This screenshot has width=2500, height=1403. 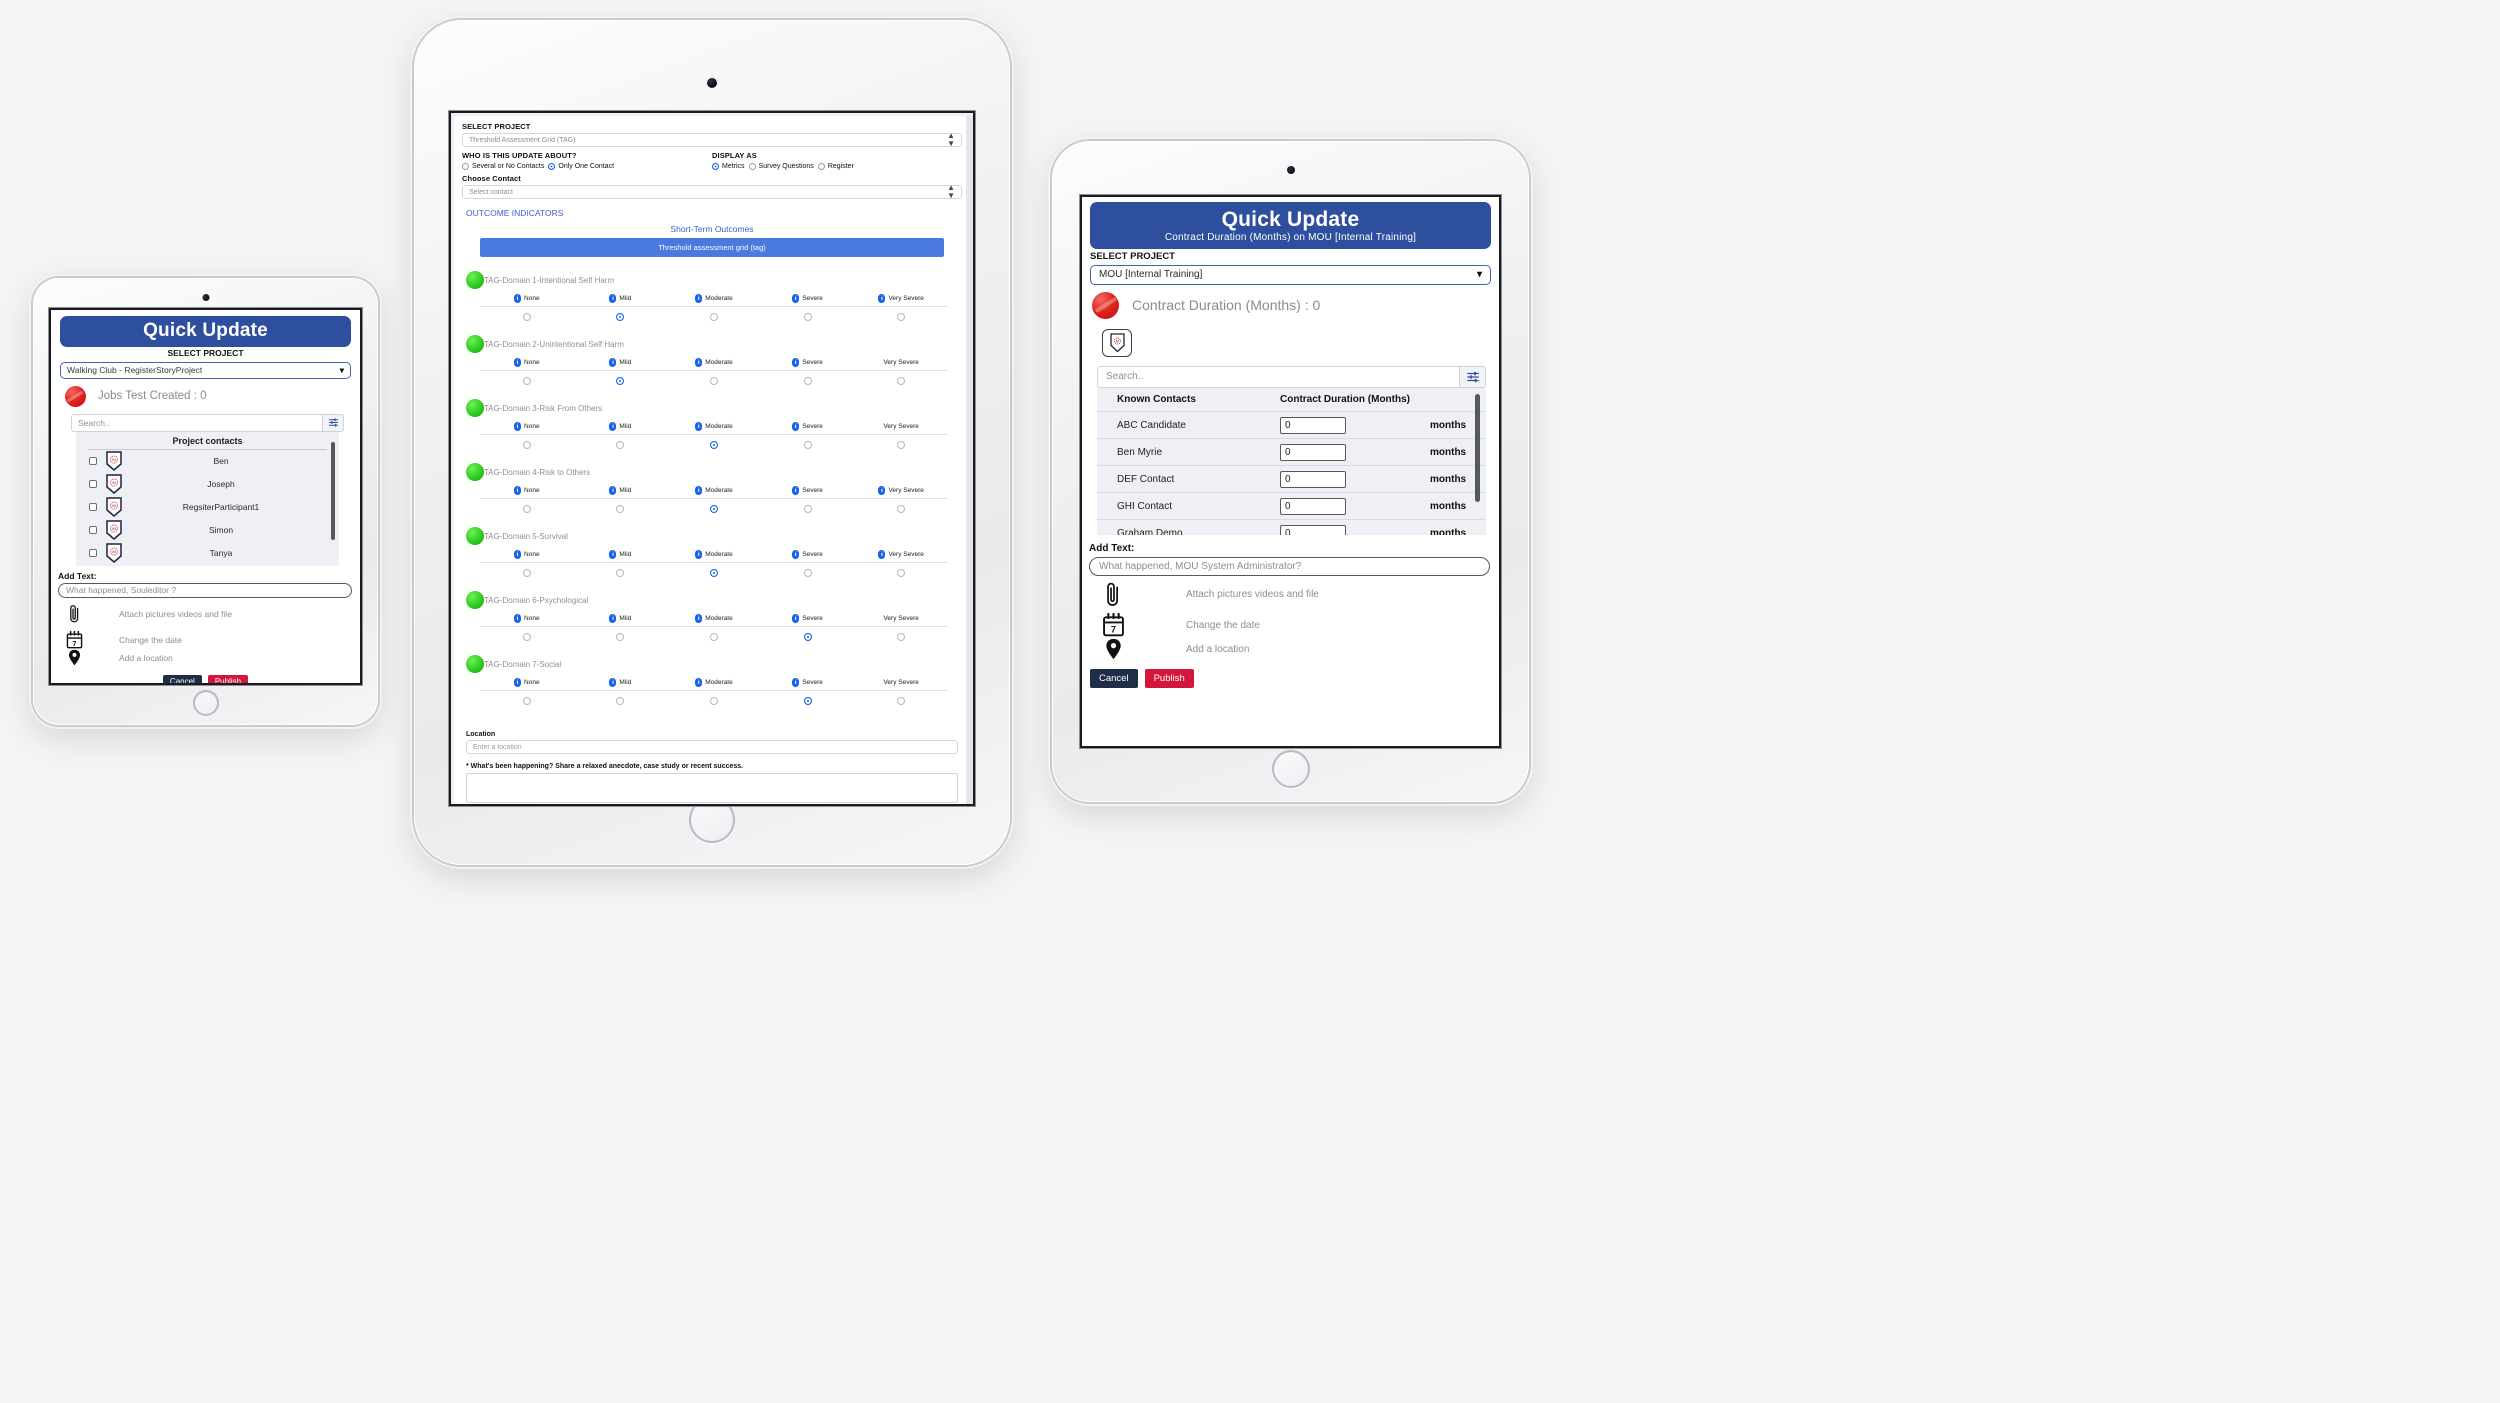 What do you see at coordinates (1290, 769) in the screenshot?
I see `home-button-right` at bounding box center [1290, 769].